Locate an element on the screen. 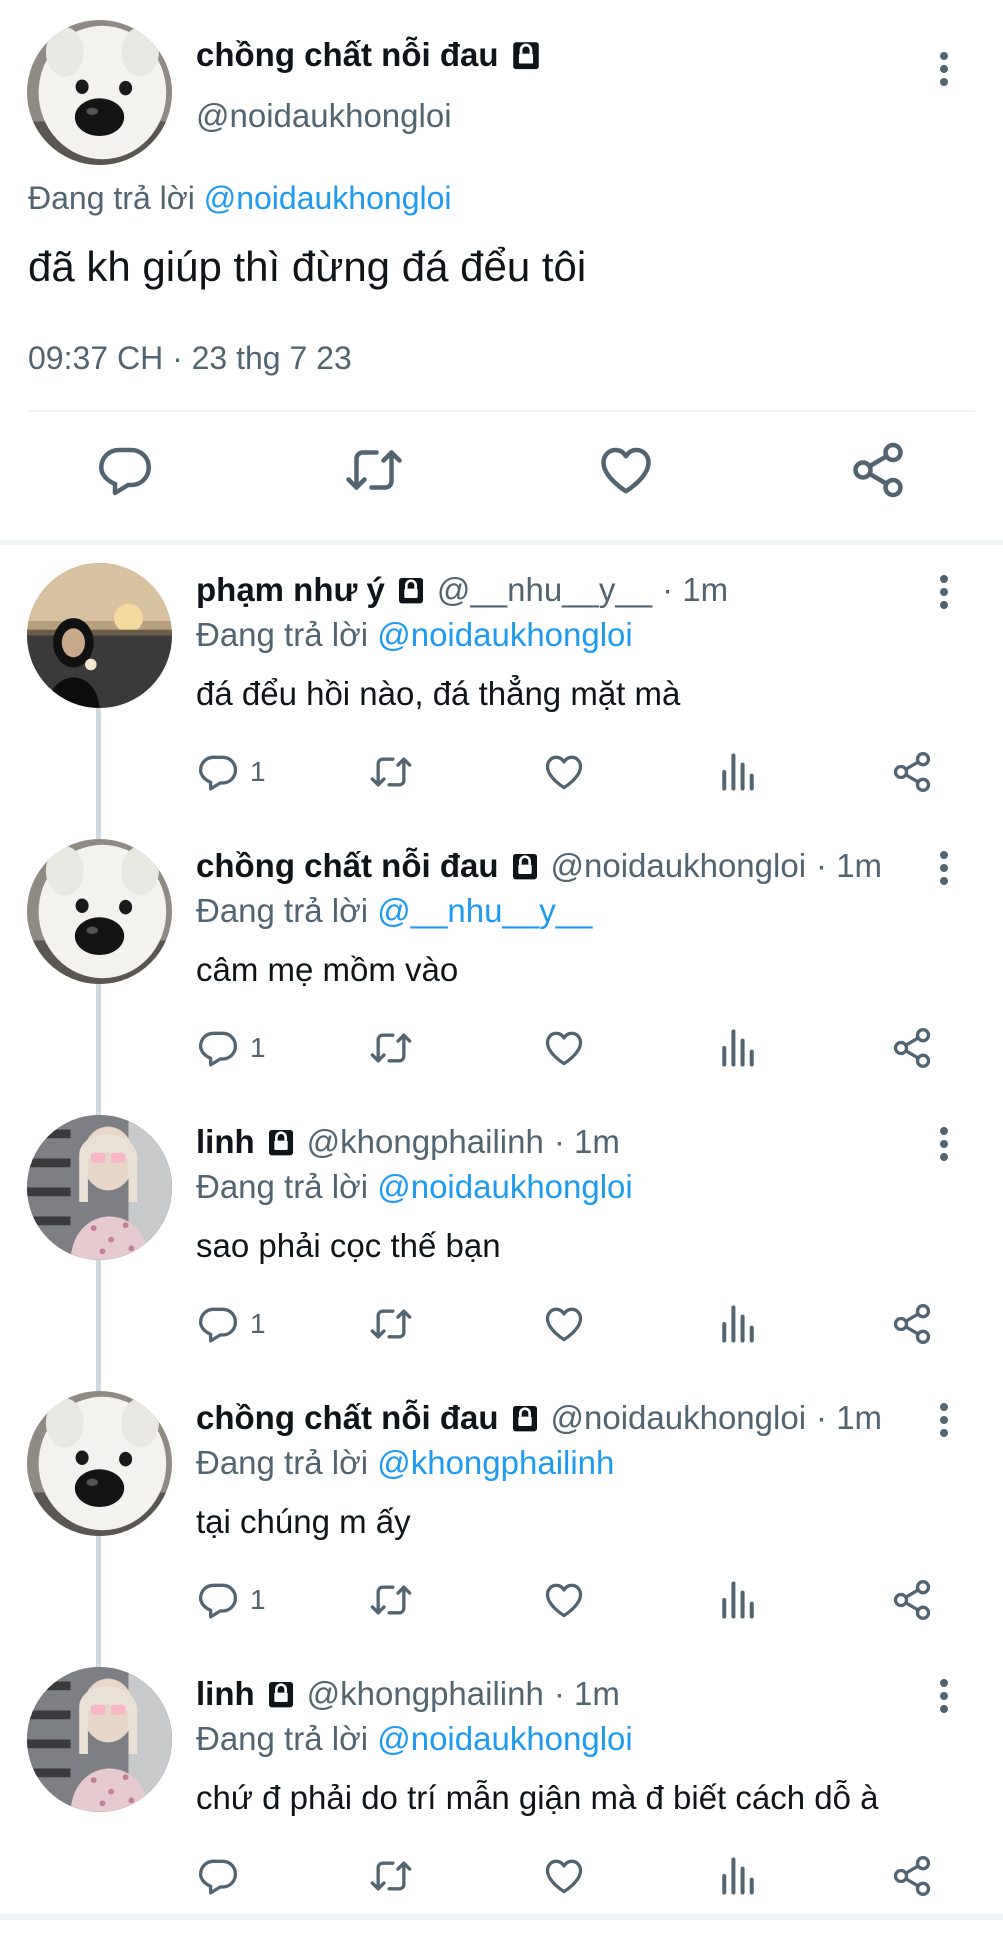 The height and width of the screenshot is (1943, 1003). reply-header: linh @khongphailinh · 1m is located at coordinates (408, 1142).